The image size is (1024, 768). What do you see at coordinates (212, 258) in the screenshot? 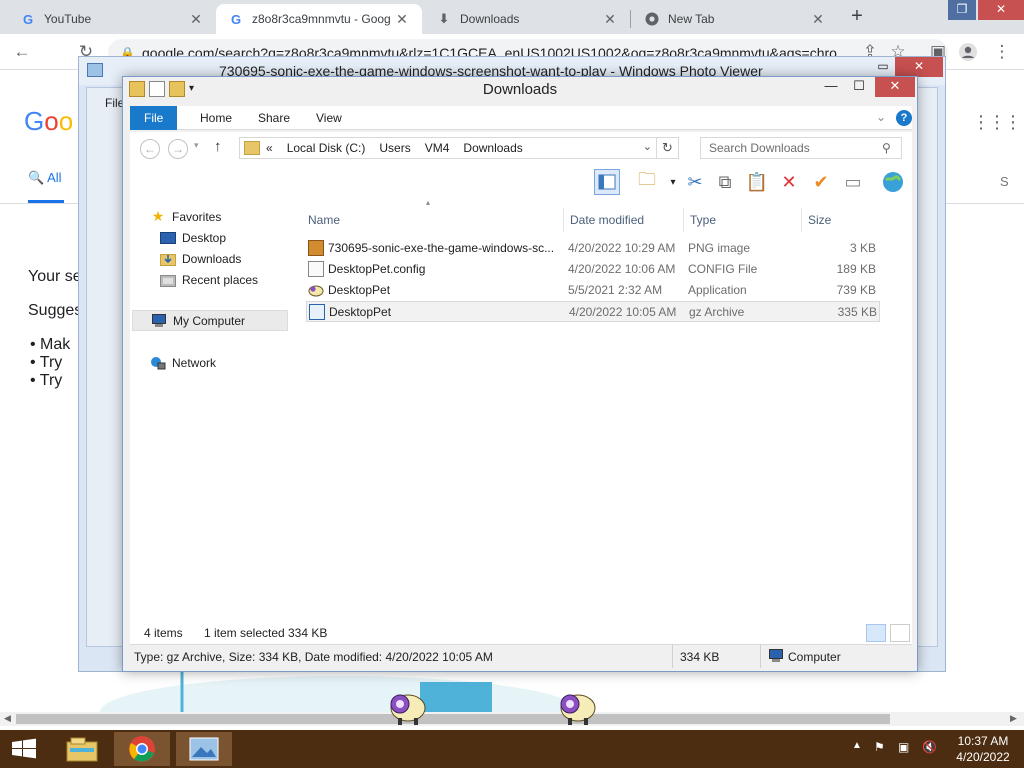
I see `nav-label: Downloads` at bounding box center [212, 258].